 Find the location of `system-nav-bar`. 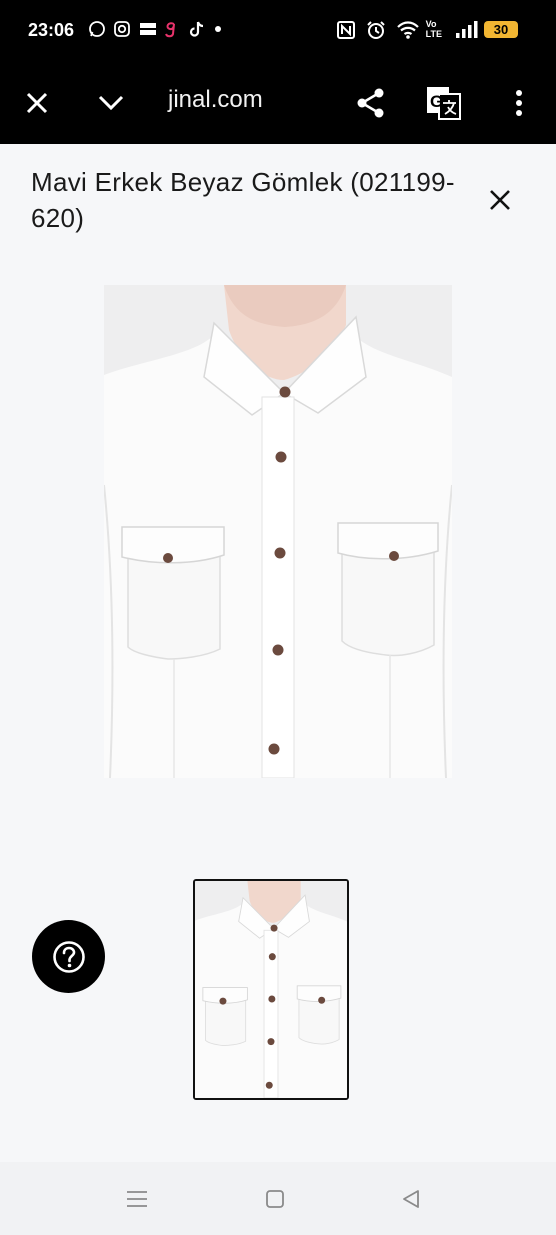

system-nav-bar is located at coordinates (278, 1198).